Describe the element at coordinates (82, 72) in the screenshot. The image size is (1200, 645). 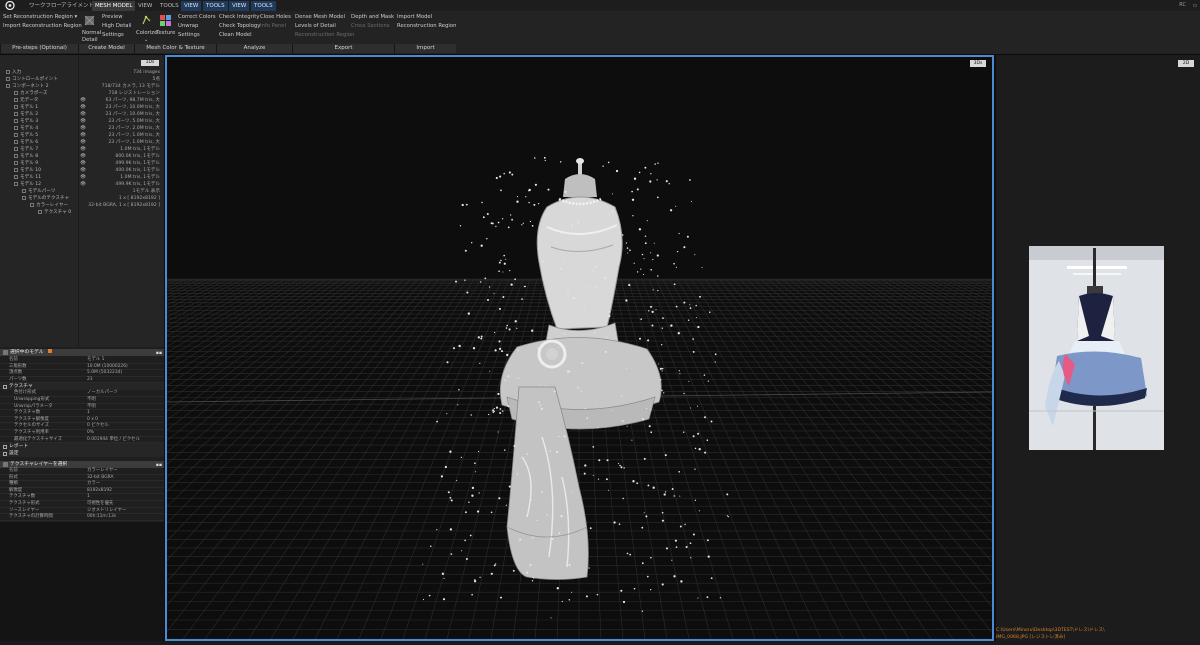
I see `tree-item: 入力 734 images` at that location.